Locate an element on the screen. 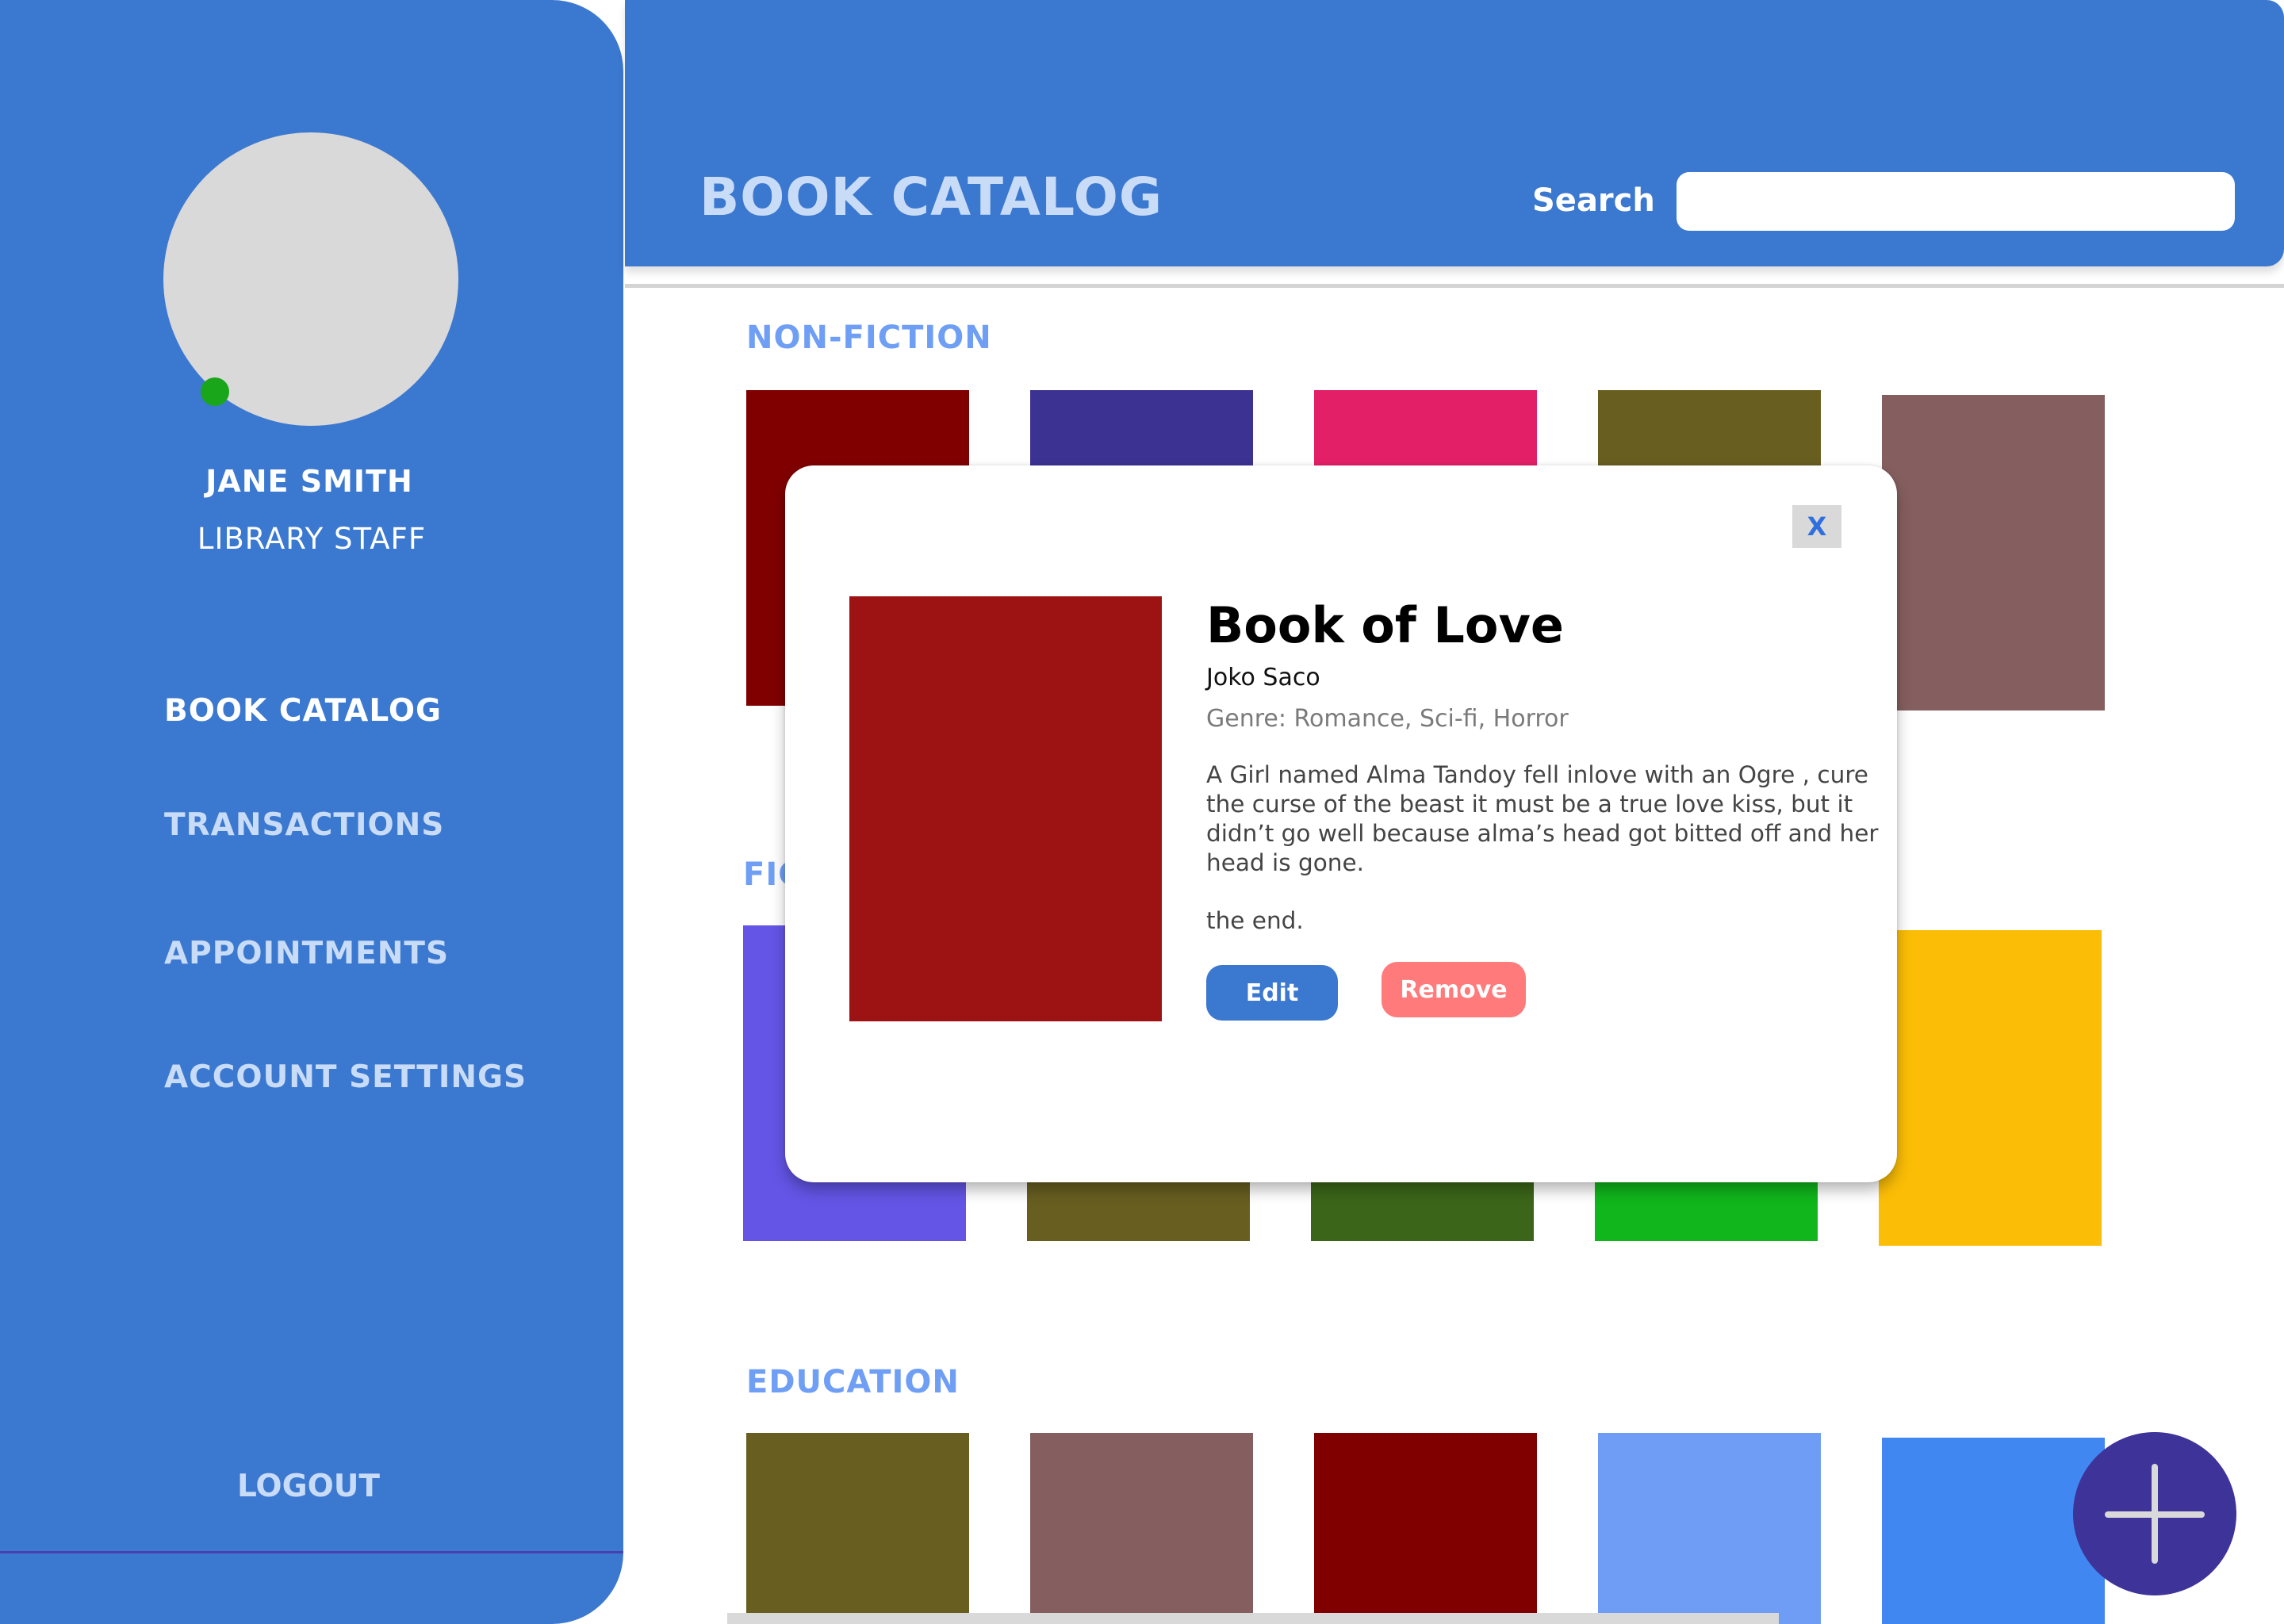 The image size is (2284, 1624). user-role: LIBRARY STAFF is located at coordinates (312, 539).